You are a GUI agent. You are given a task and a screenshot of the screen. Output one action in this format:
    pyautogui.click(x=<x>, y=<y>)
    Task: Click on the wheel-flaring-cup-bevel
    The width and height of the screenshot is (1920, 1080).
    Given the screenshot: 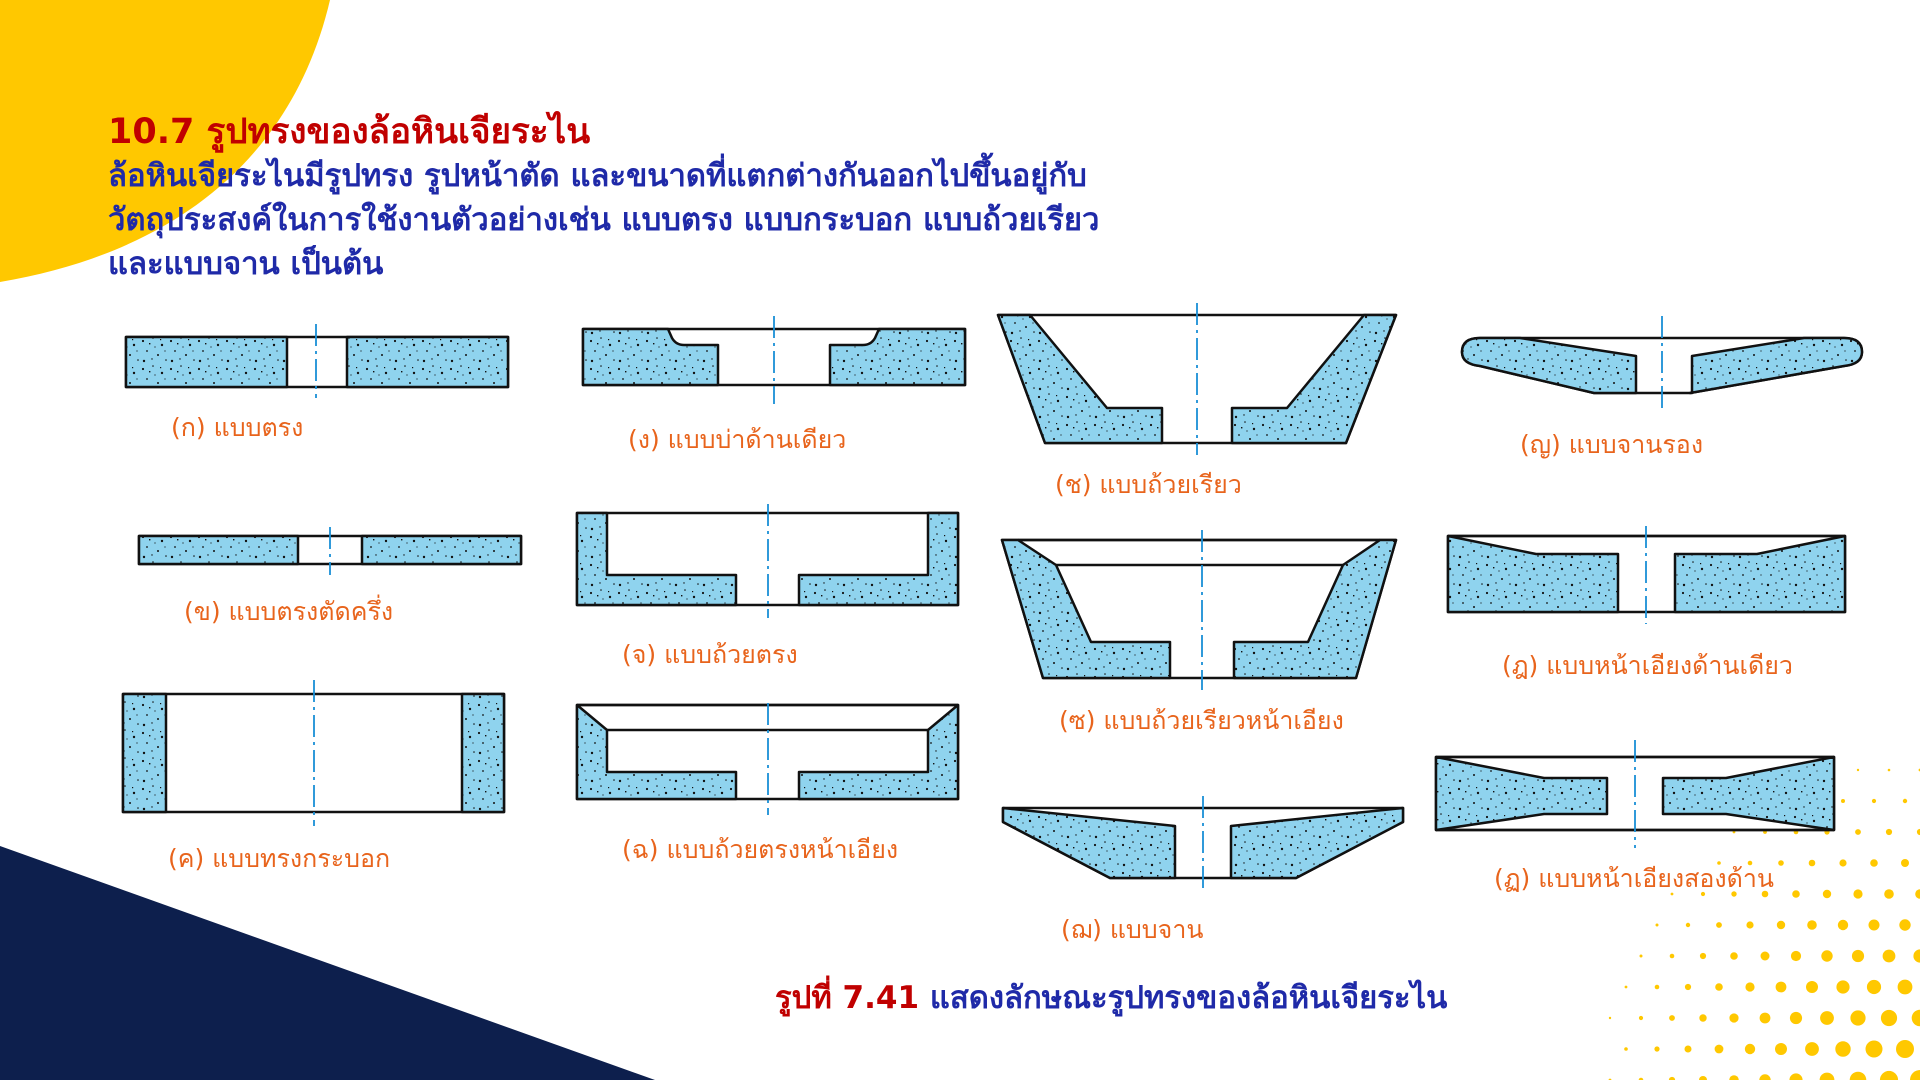 What is the action you would take?
    pyautogui.click(x=1199, y=609)
    